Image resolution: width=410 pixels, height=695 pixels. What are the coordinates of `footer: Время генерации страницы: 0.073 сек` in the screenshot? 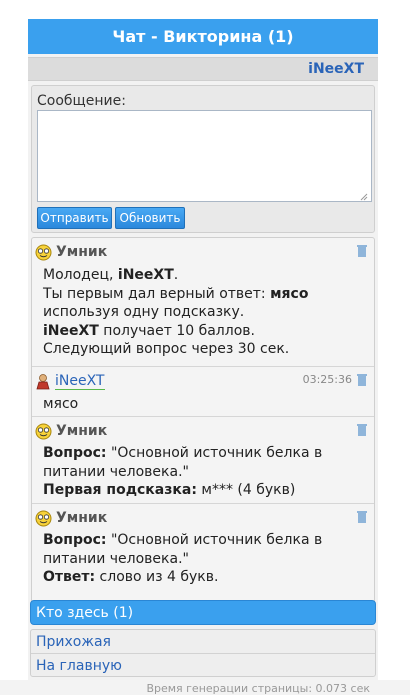 It's located at (205, 687).